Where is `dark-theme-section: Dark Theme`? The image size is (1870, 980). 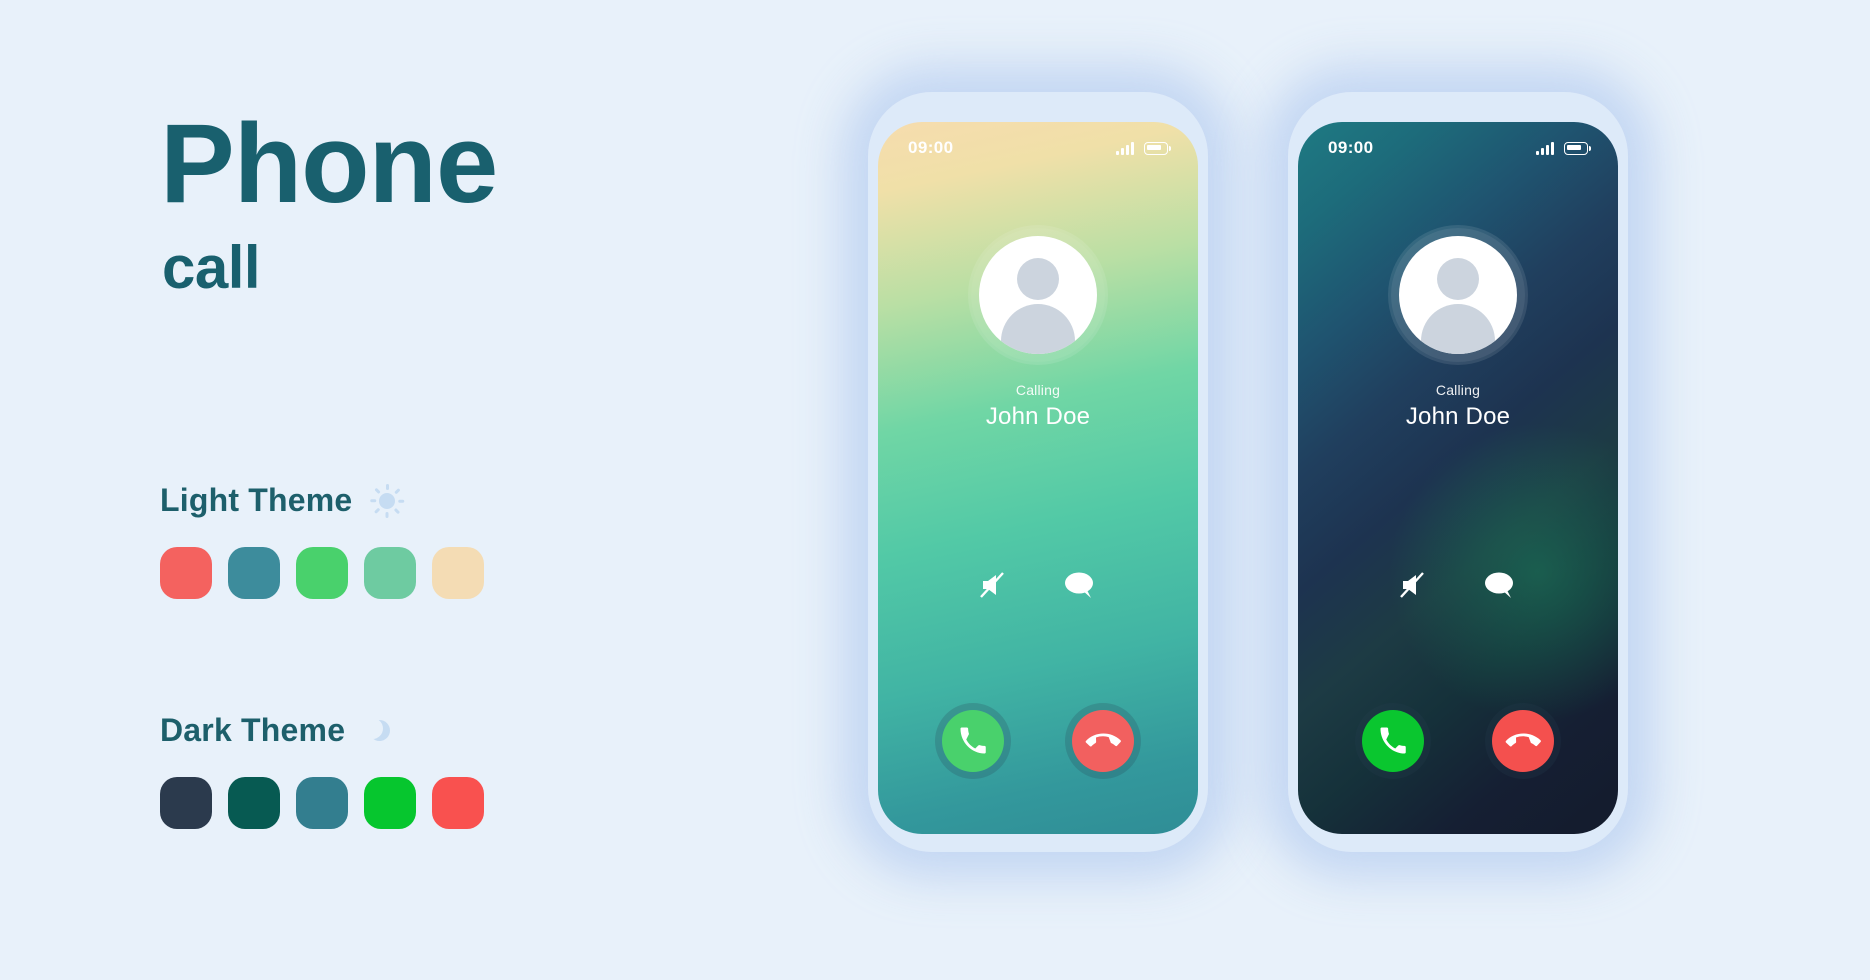 dark-theme-section: Dark Theme is located at coordinates (322, 770).